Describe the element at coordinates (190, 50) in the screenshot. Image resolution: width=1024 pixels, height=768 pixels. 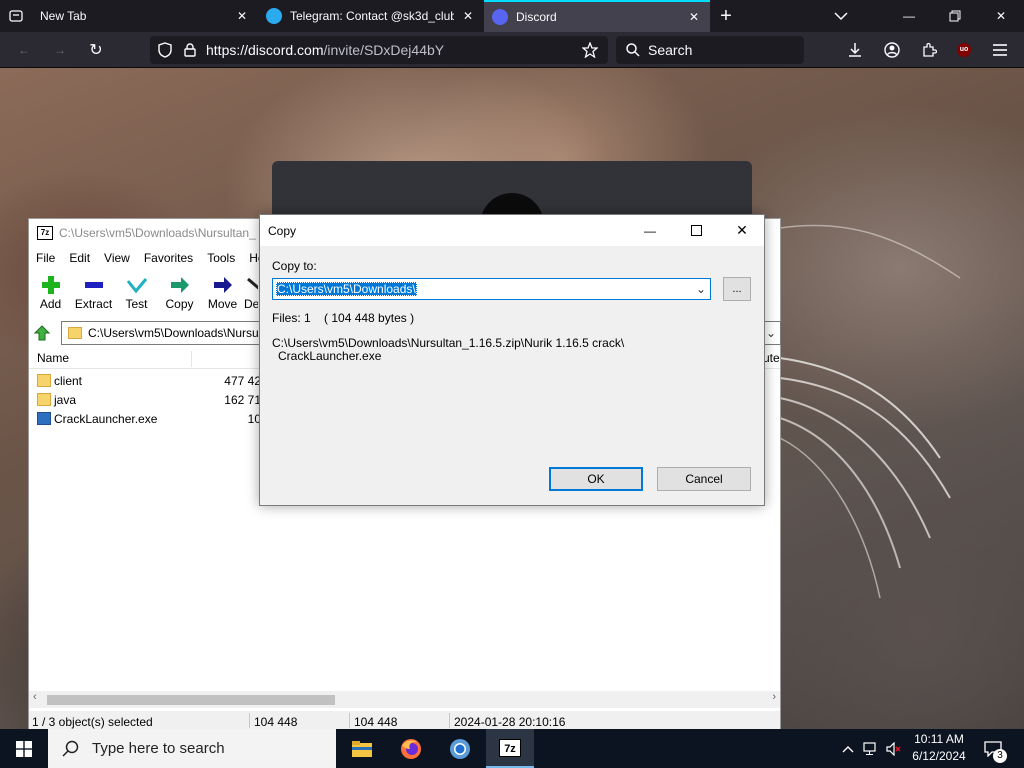
I see `lock-icon` at that location.